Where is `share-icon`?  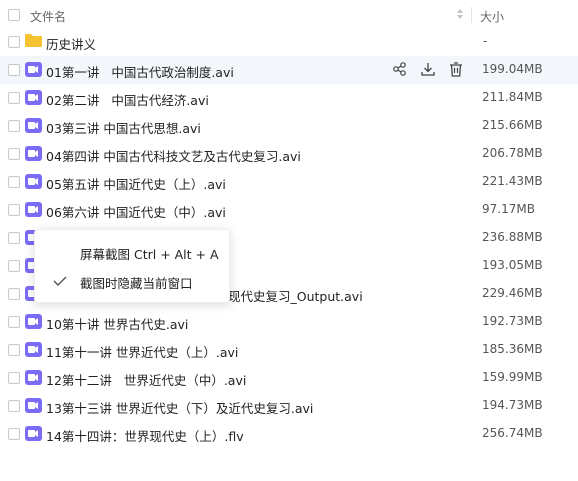 share-icon is located at coordinates (400, 69).